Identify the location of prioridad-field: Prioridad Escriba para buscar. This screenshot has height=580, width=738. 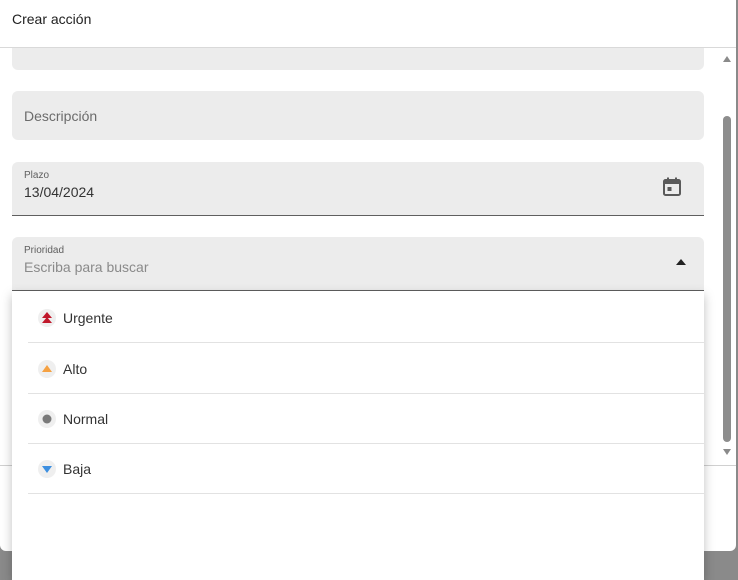
(358, 264).